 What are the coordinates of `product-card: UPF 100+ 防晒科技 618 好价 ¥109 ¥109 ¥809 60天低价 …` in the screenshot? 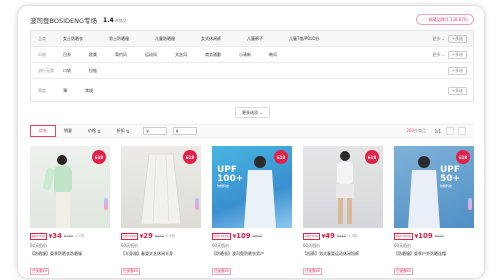 It's located at (252, 211).